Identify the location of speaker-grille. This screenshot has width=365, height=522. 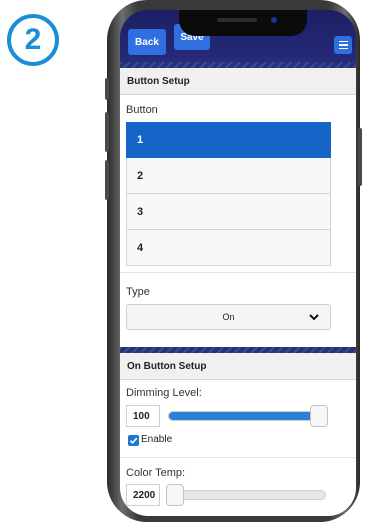
(236, 20).